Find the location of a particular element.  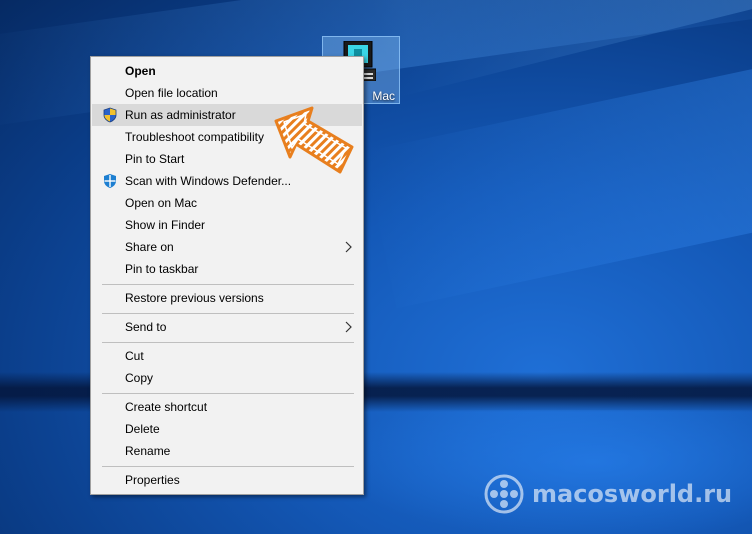

menu-item-label: Create shortcut is located at coordinates (166, 407).